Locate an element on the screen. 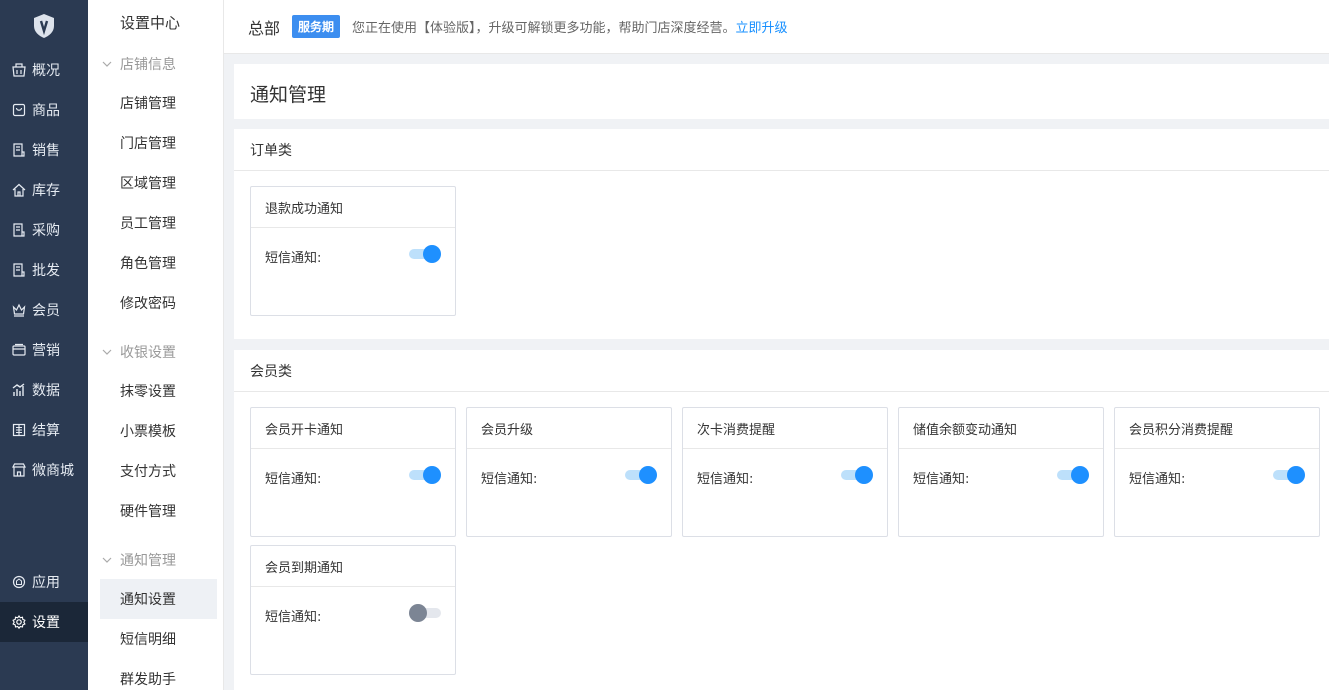  nav-label: 设置 is located at coordinates (46, 623).